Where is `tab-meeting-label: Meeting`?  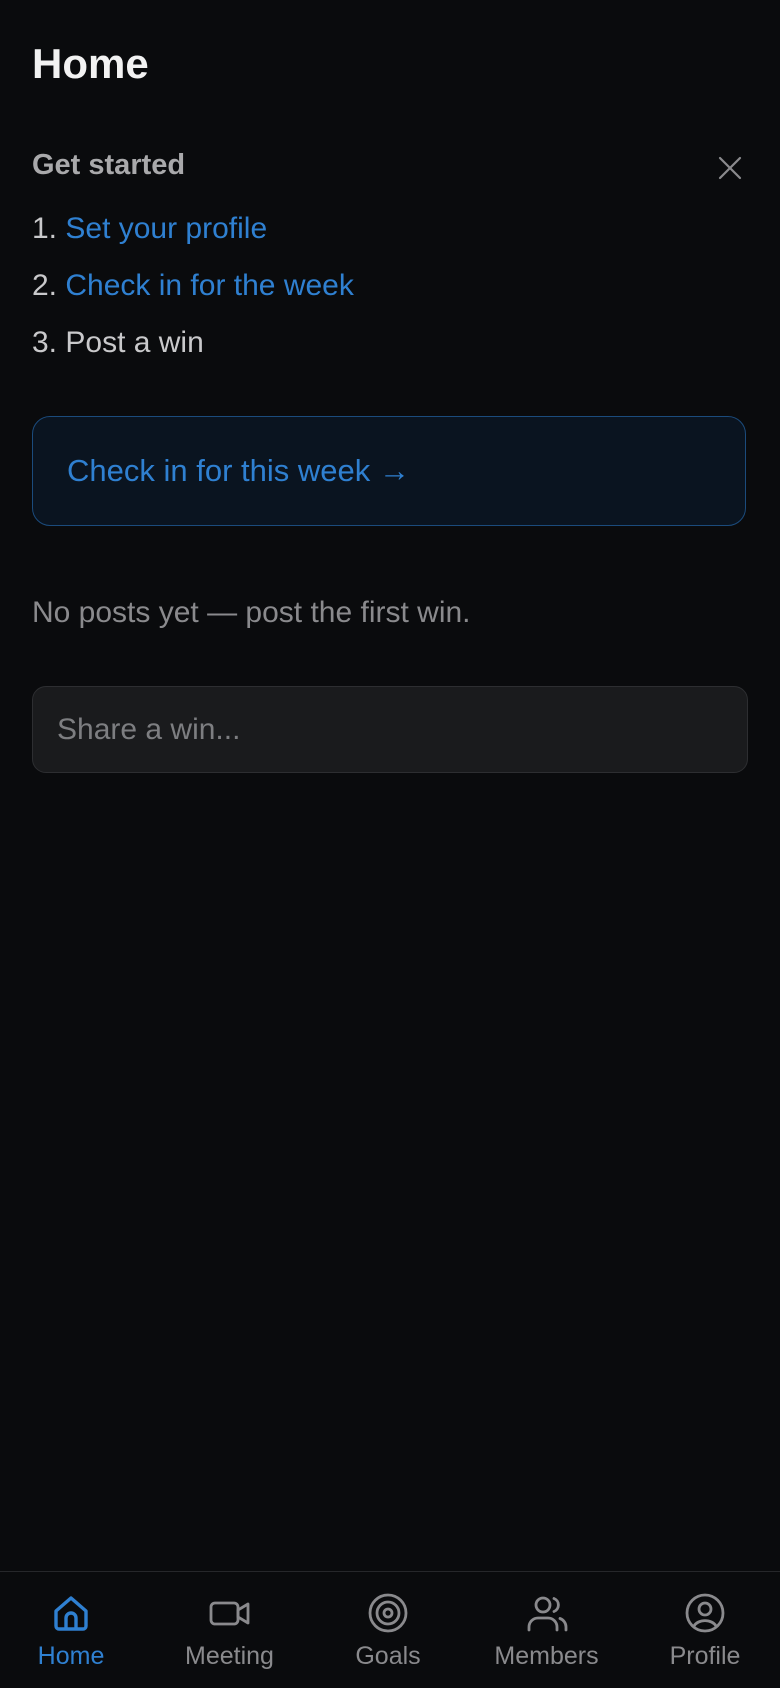
tab-meeting-label: Meeting is located at coordinates (229, 1656).